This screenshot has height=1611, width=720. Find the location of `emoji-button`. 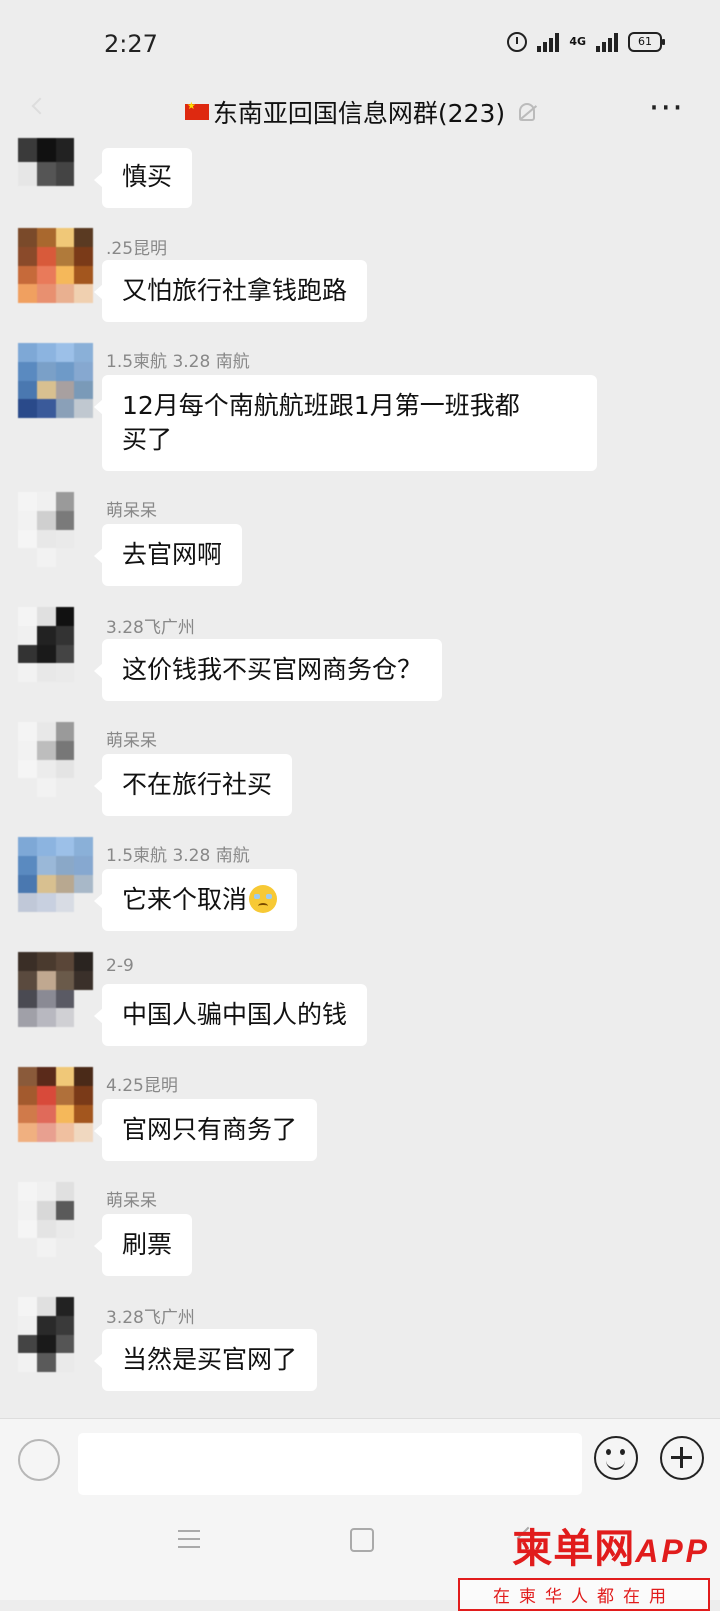

emoji-button is located at coordinates (616, 1458).